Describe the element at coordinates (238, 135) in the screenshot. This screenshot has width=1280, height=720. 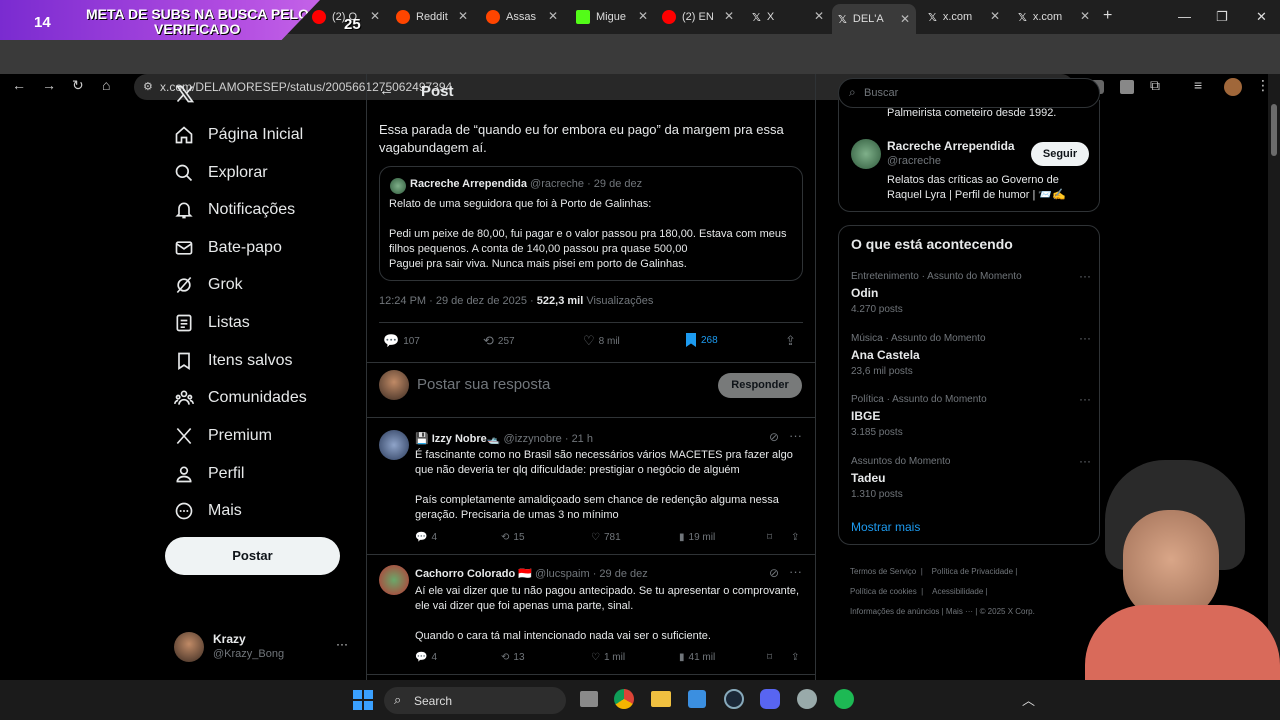
I see `nav-home: Página Inicial` at that location.